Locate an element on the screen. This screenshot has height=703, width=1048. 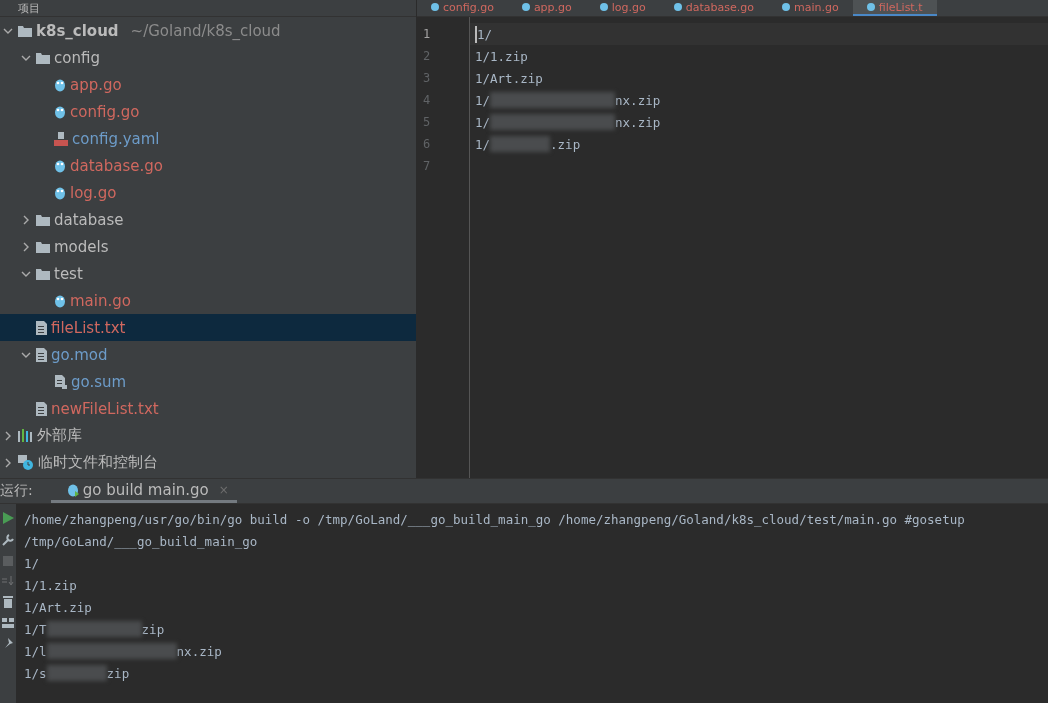
tree-item: fileList.txt is located at coordinates (208, 327).